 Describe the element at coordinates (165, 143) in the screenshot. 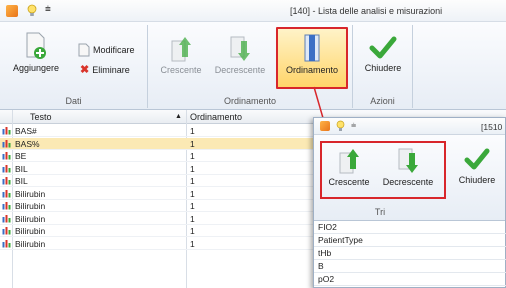

I see `table-row: BAS% 1` at that location.